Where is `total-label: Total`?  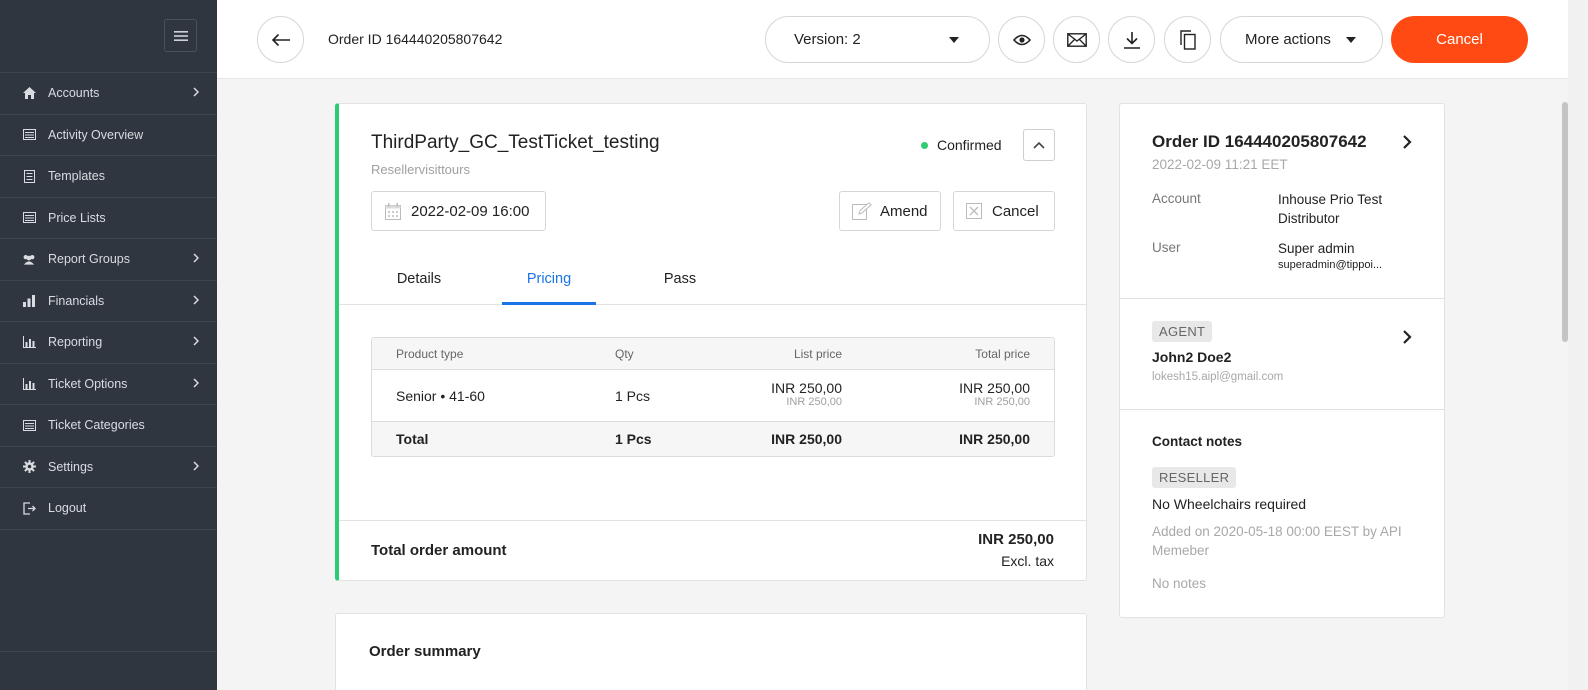
total-label: Total is located at coordinates (412, 439).